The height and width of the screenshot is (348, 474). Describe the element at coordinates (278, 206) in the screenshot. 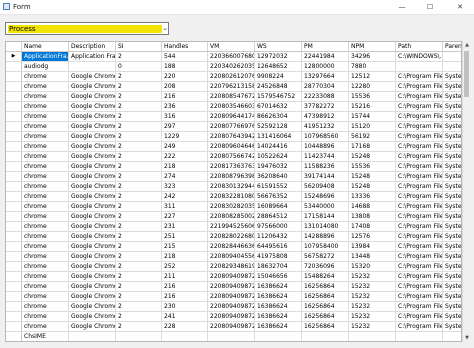

I see `cell-ws: 16089664` at that location.